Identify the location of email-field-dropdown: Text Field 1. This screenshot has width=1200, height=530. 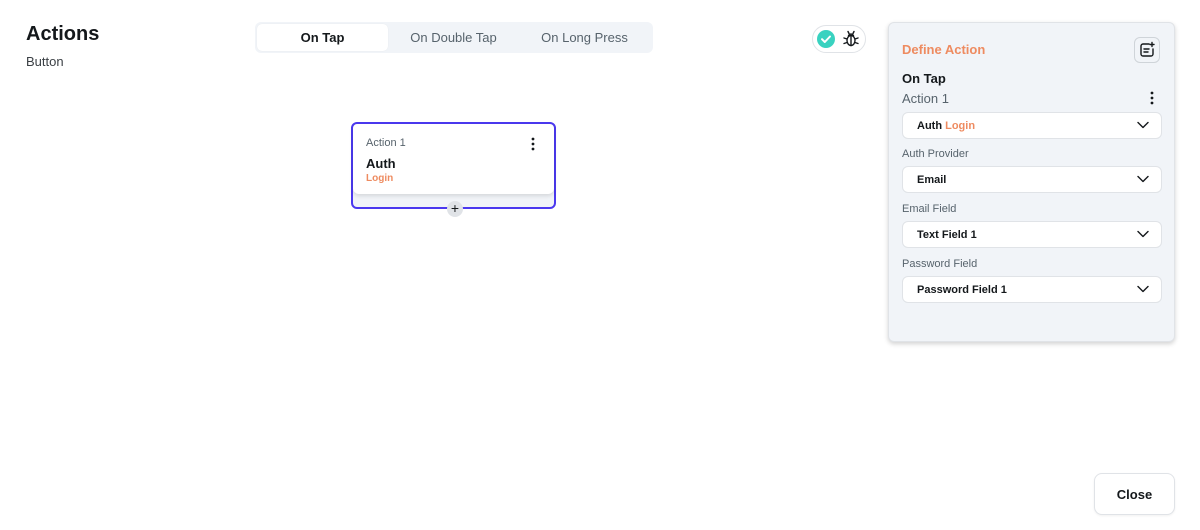
(1032, 234).